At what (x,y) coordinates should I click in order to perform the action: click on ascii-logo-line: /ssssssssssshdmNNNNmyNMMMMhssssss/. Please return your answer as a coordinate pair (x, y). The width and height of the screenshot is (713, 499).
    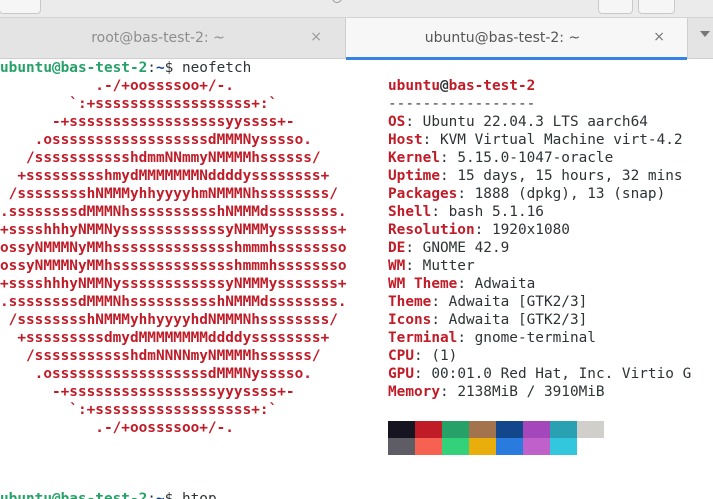
    Looking at the image, I should click on (160, 356).